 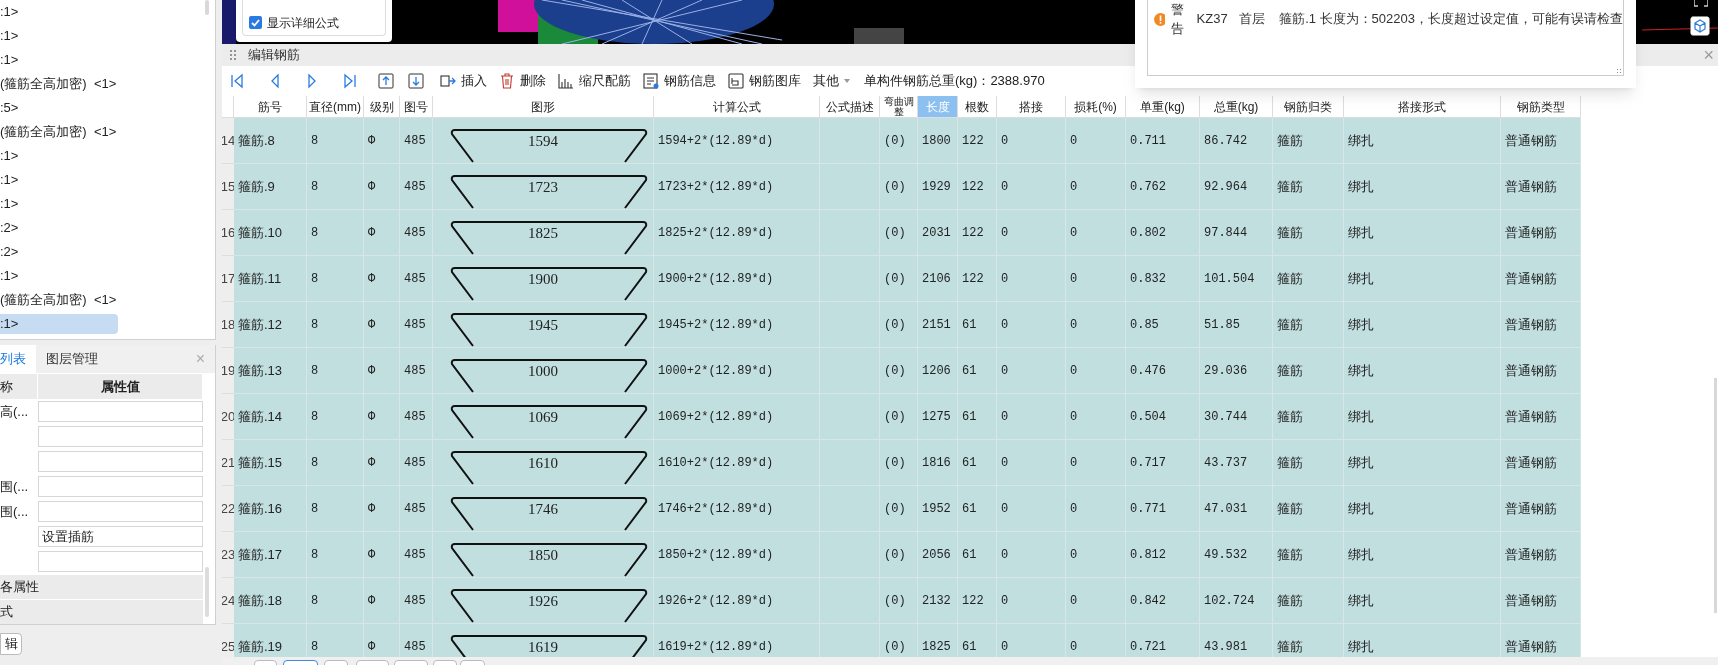 What do you see at coordinates (72, 359) in the screenshot?
I see `panel-tab: 图层管理` at bounding box center [72, 359].